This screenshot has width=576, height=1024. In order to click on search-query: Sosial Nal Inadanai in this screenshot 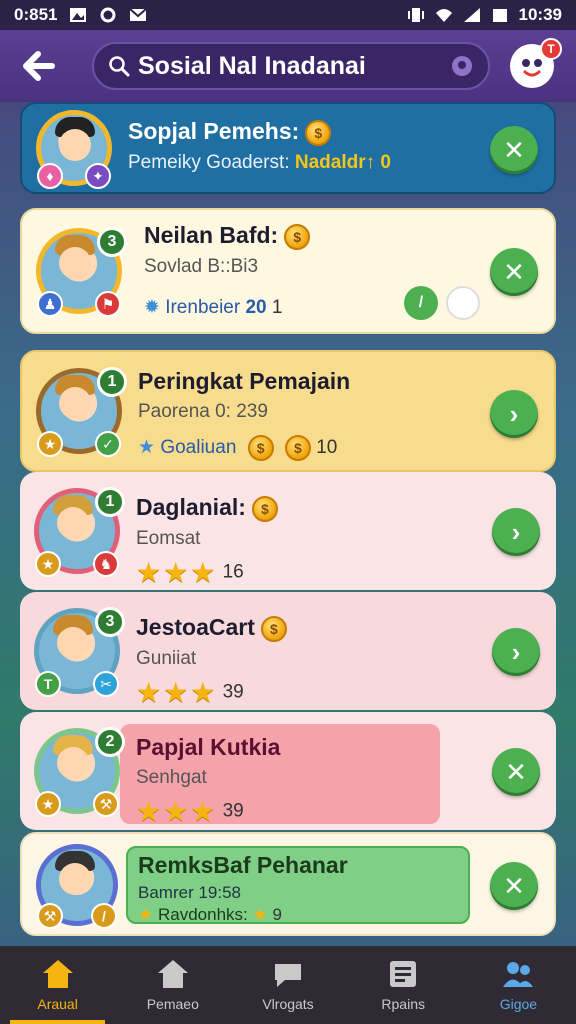, I will do `click(252, 65)`.